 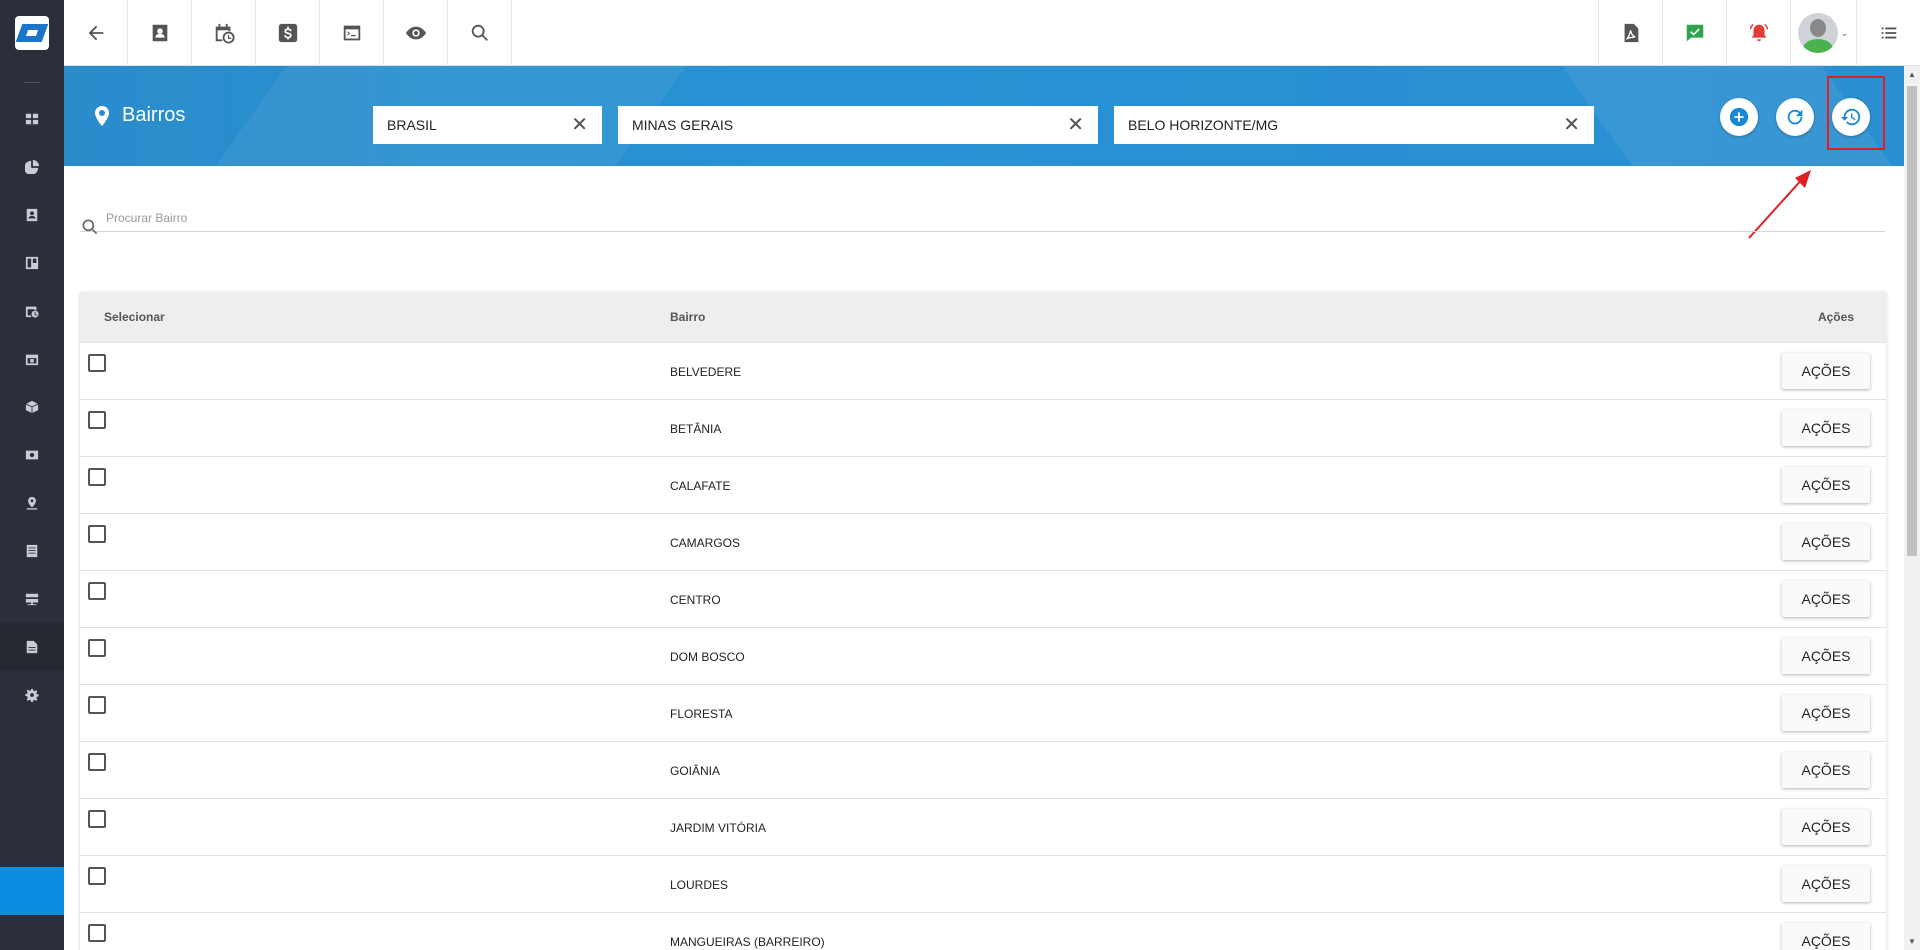 I want to click on money-icon, so click(x=32, y=455).